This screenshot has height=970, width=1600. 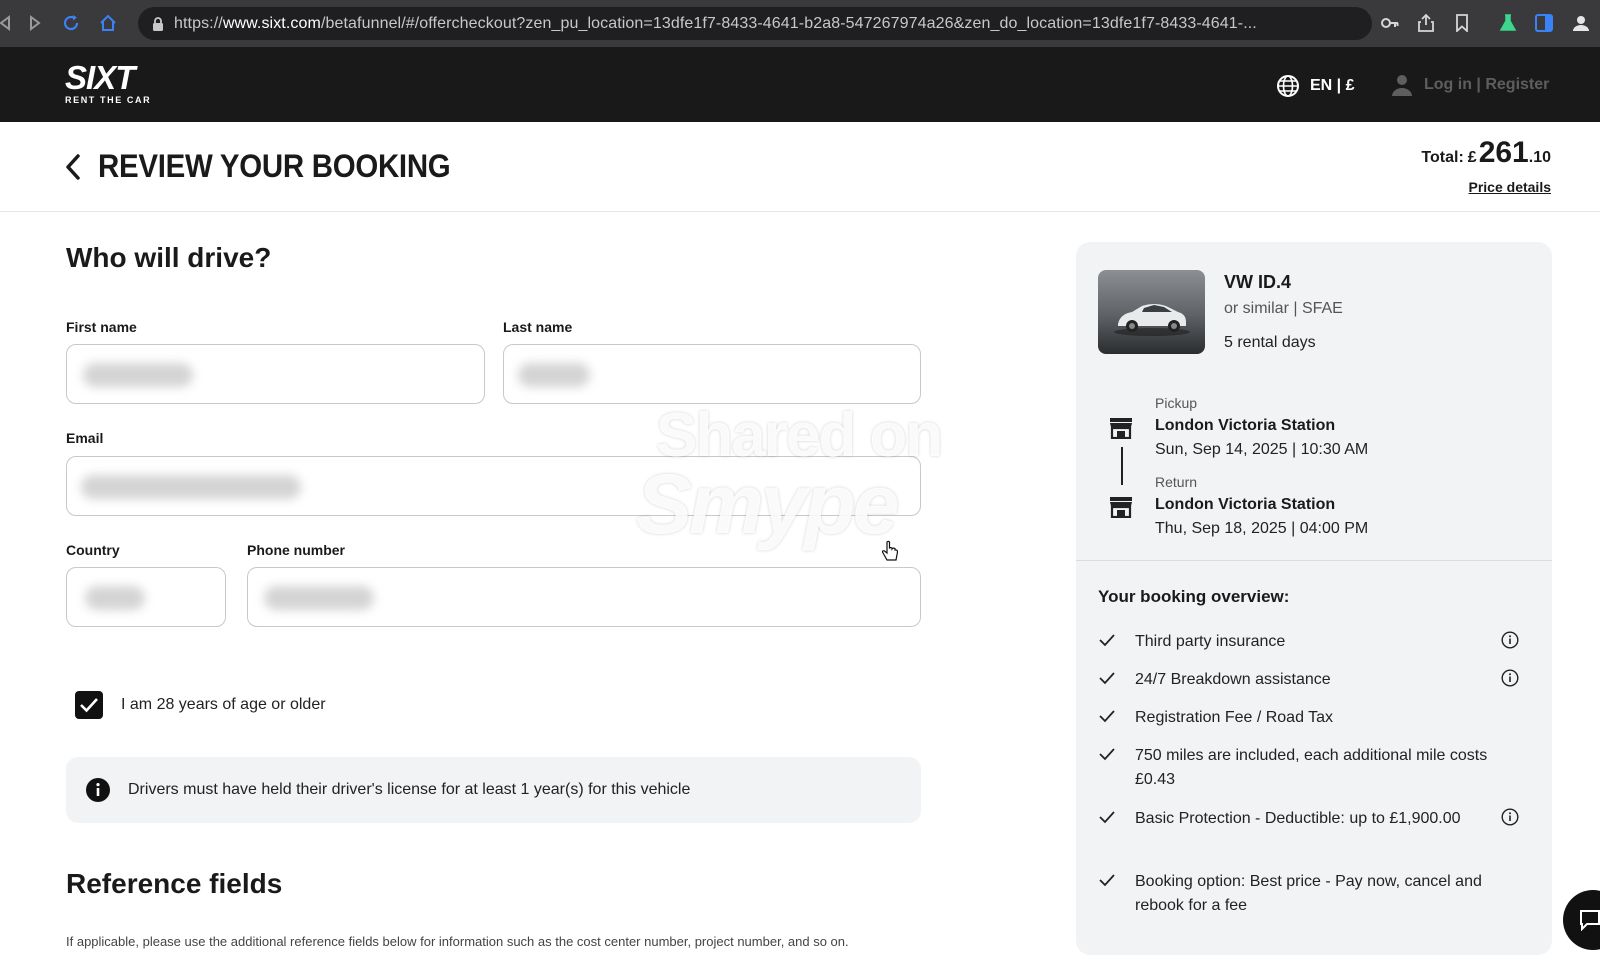 I want to click on sidebar-toggle-icon, so click(x=1544, y=23).